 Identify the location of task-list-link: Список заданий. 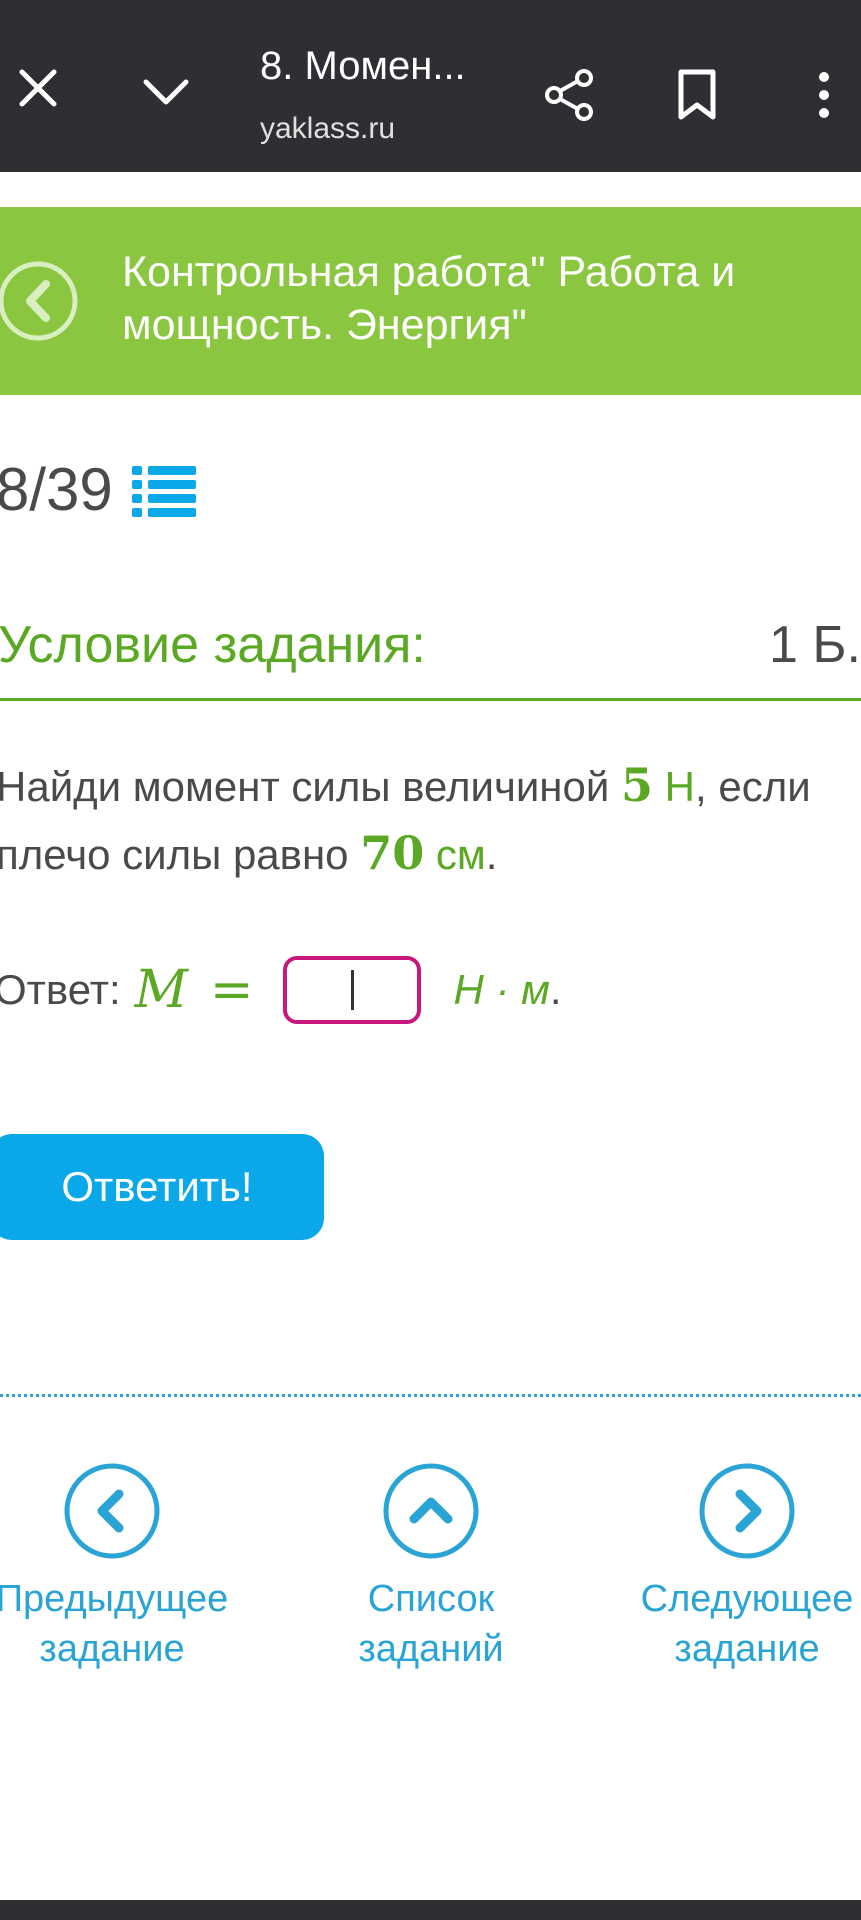
(431, 1568).